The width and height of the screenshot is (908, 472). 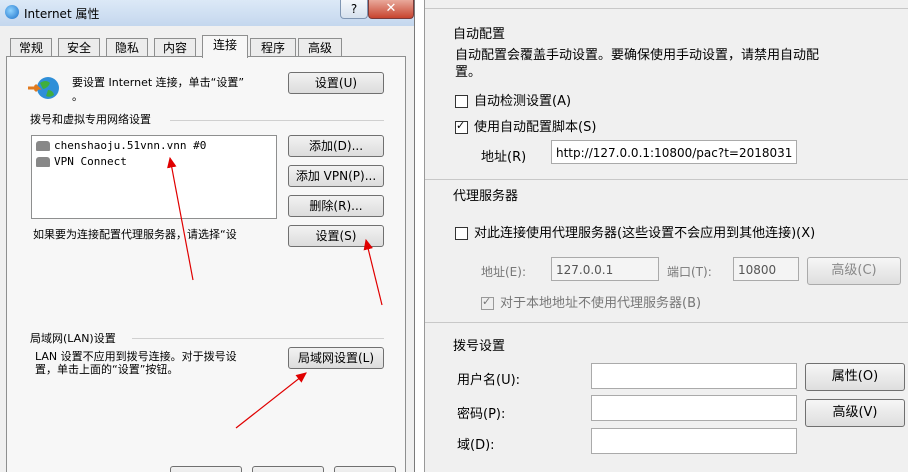 What do you see at coordinates (689, 272) in the screenshot?
I see `proxy-port-label: 端口(T):` at bounding box center [689, 272].